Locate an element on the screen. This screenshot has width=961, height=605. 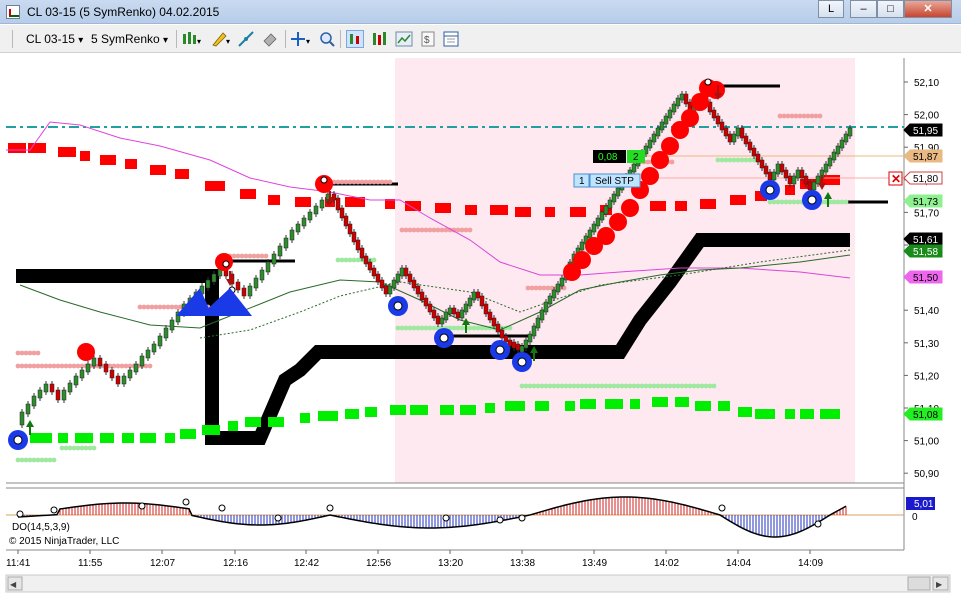
sell-stop-label: Sell STP is located at coordinates (614, 181).